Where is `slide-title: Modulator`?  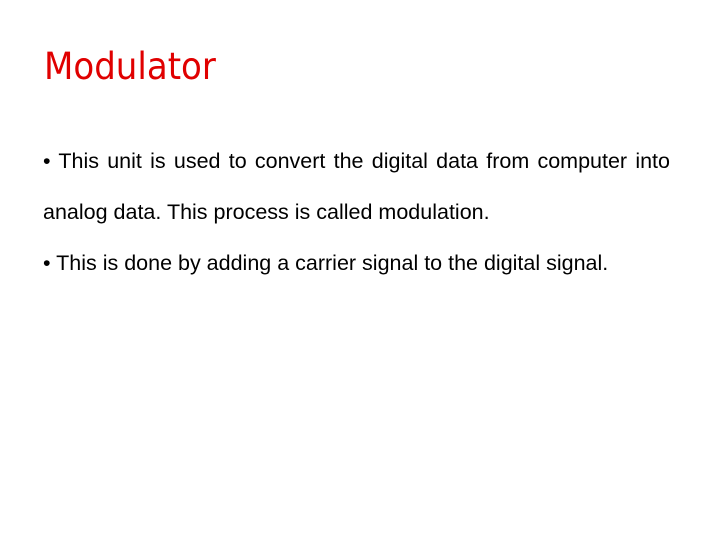 slide-title: Modulator is located at coordinates (130, 66).